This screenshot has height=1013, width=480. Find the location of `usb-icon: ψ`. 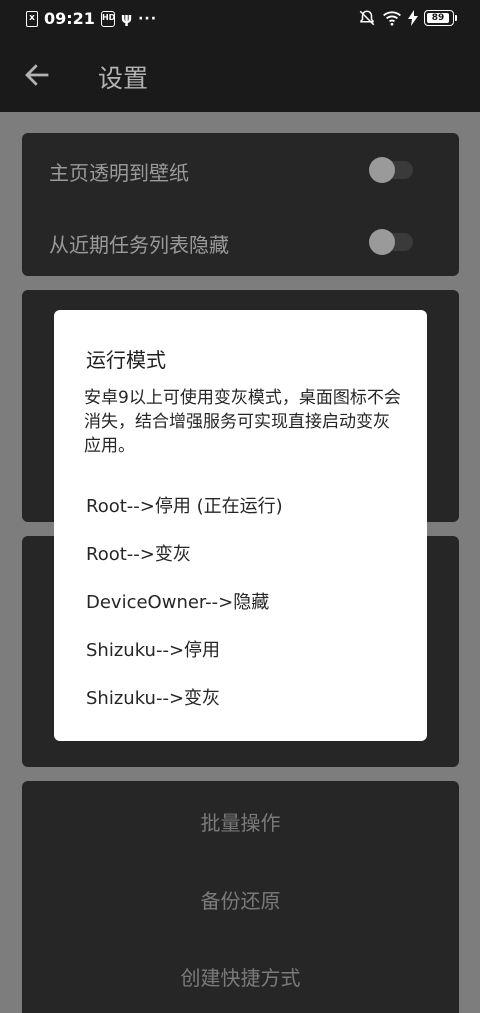

usb-icon: ψ is located at coordinates (126, 18).